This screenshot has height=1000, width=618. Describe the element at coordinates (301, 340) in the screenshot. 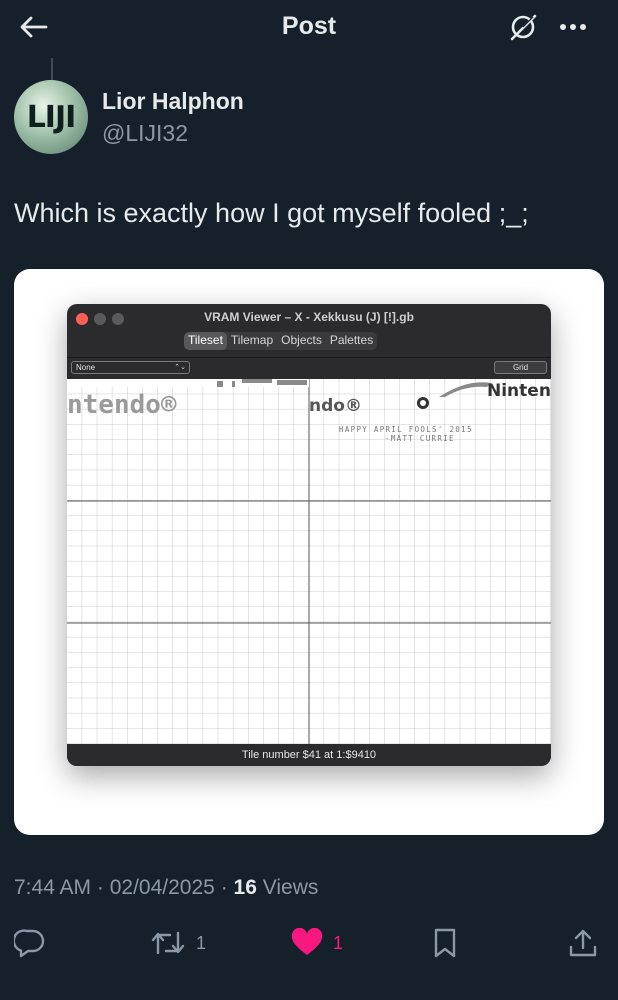

I see `tab-objects: Objects` at that location.